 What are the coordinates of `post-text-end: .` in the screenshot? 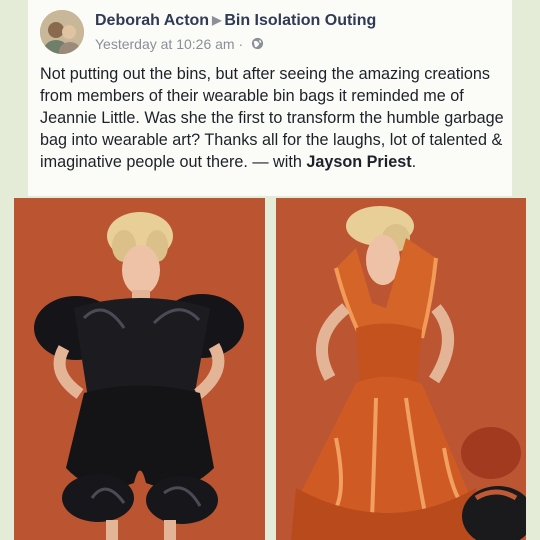 It's located at (414, 162).